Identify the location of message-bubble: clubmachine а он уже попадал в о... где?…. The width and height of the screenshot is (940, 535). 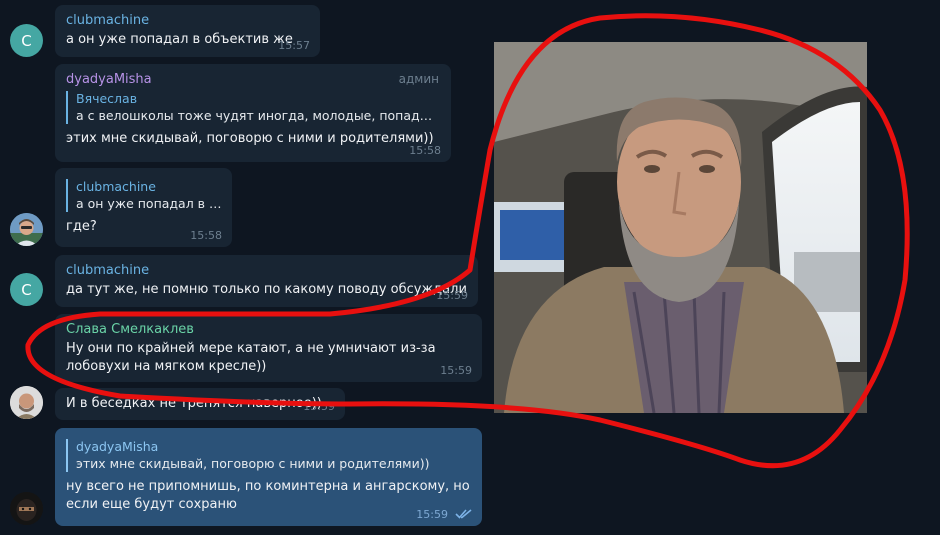
(143, 207).